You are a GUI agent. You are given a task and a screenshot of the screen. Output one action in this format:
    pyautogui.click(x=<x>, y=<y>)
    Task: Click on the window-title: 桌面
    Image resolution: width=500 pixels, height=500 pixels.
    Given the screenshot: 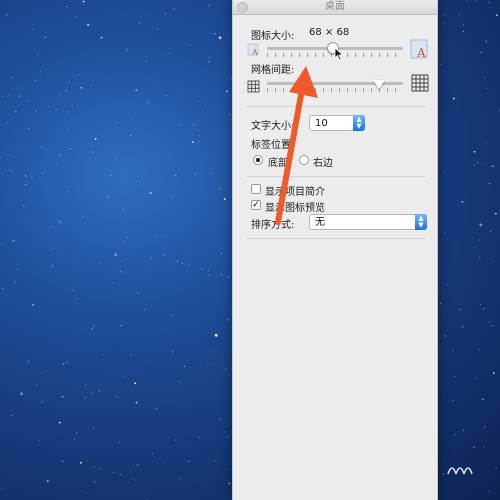 What is the action you would take?
    pyautogui.click(x=335, y=6)
    